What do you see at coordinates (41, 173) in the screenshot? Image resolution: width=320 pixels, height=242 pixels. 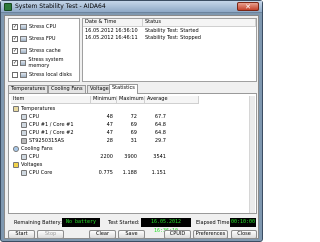 I see `stat-item: CPU Core` at bounding box center [41, 173].